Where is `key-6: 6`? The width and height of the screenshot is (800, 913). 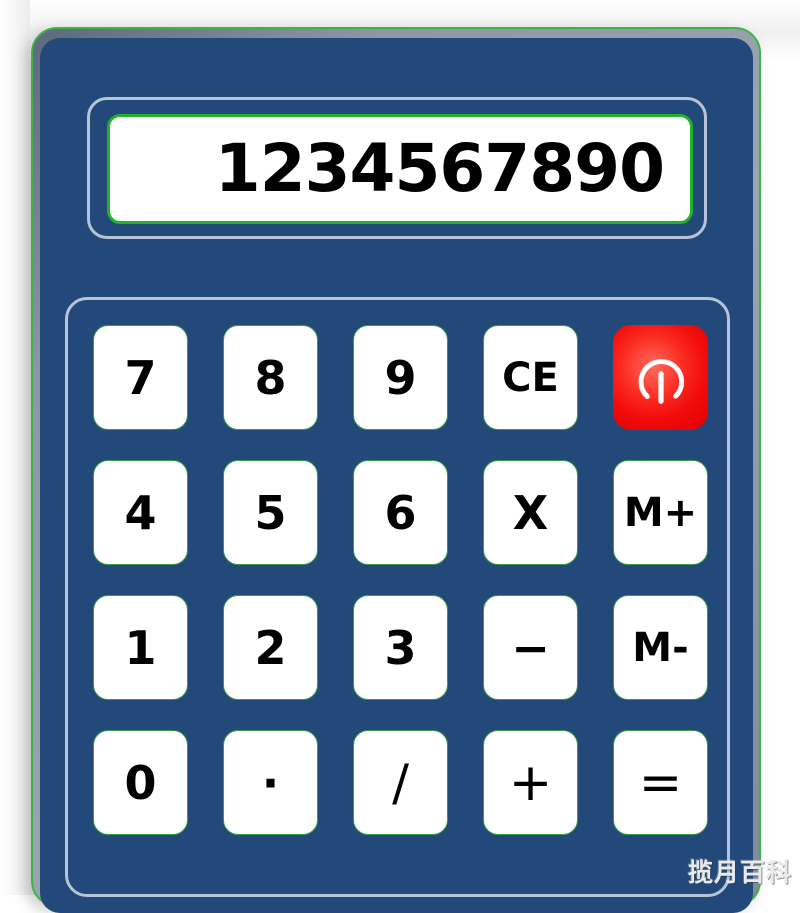 key-6: 6 is located at coordinates (400, 512).